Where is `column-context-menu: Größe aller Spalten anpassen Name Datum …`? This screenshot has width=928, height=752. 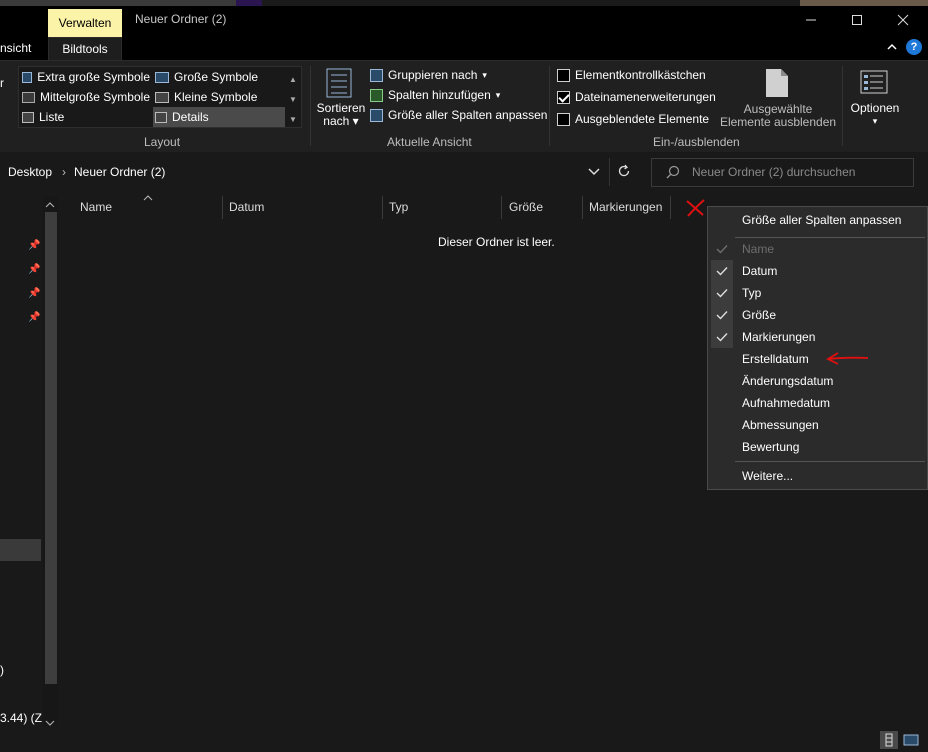
column-context-menu: Größe aller Spalten anpassen Name Datum … is located at coordinates (817, 348).